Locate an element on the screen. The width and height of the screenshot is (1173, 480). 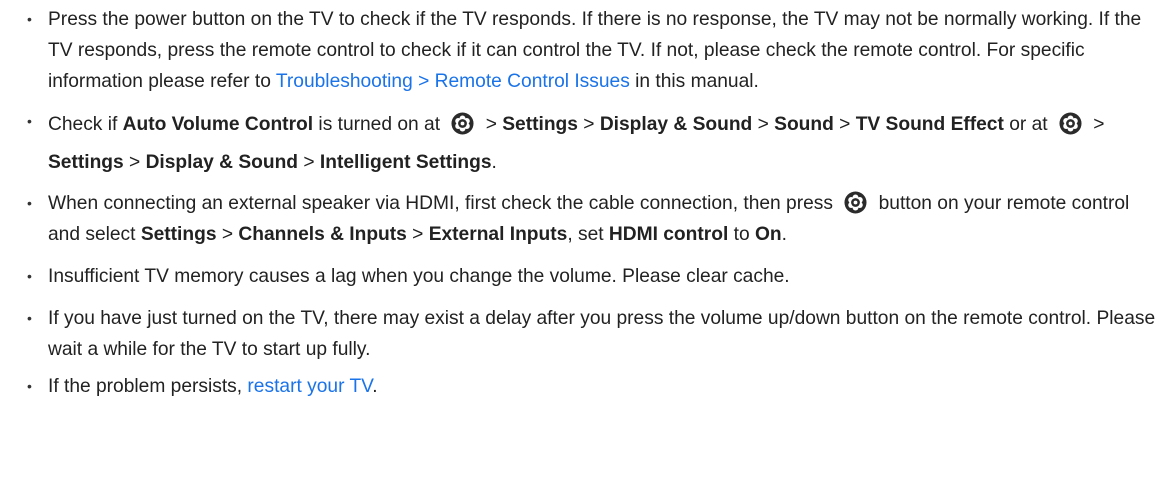
sound-term: Sound is located at coordinates (804, 124).